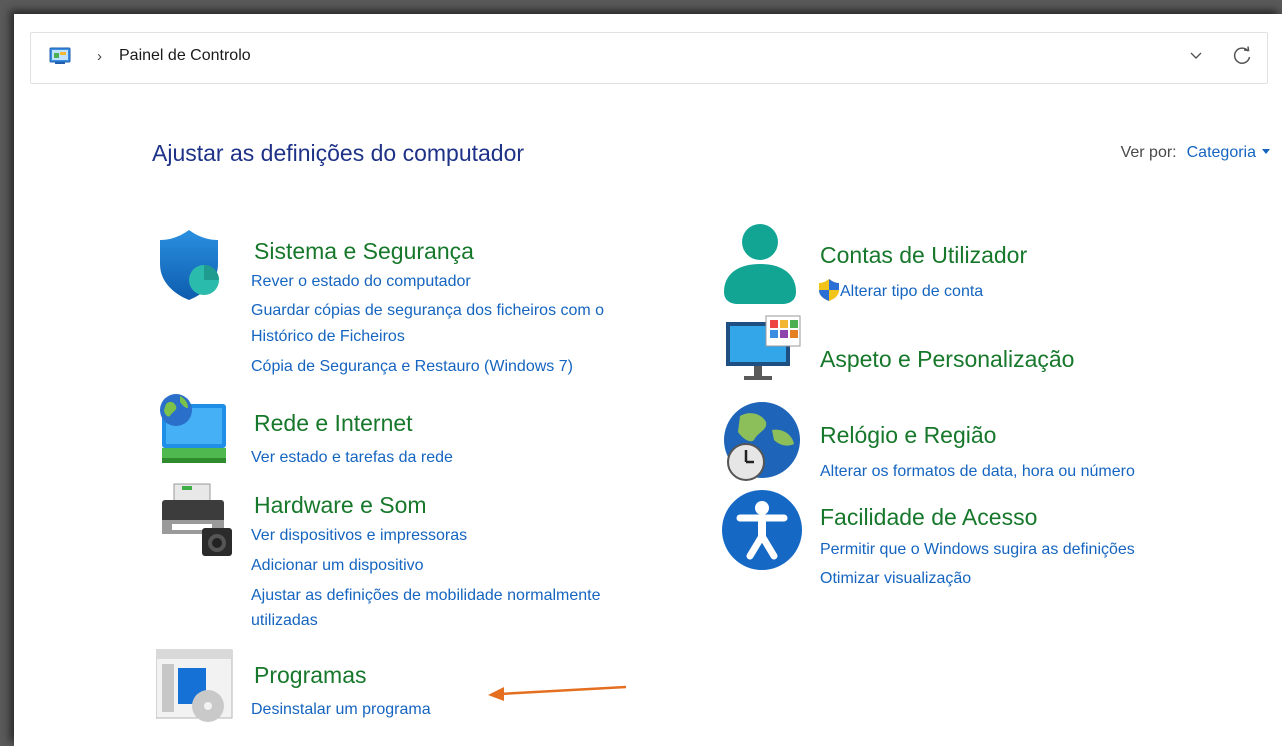  What do you see at coordinates (762, 530) in the screenshot?
I see `accessibility-icon` at bounding box center [762, 530].